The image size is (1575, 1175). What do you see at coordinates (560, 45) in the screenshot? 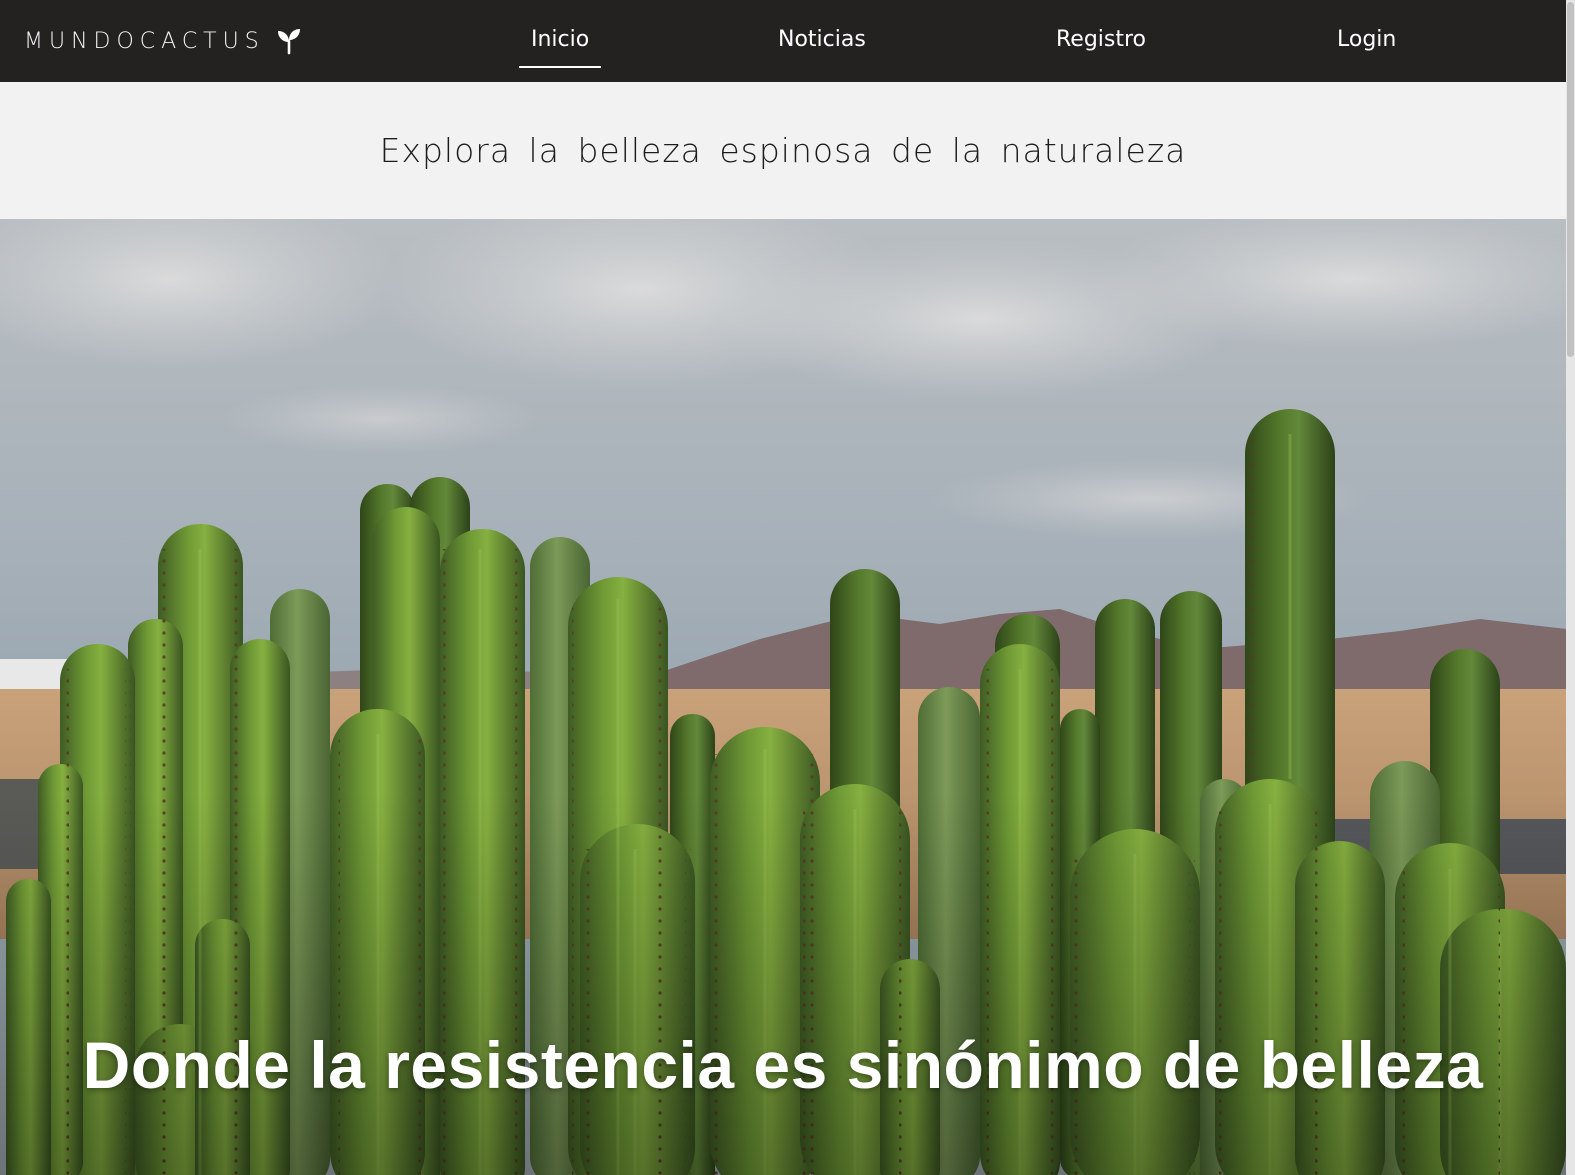
I see `nav-item-inicio: Inicio` at bounding box center [560, 45].